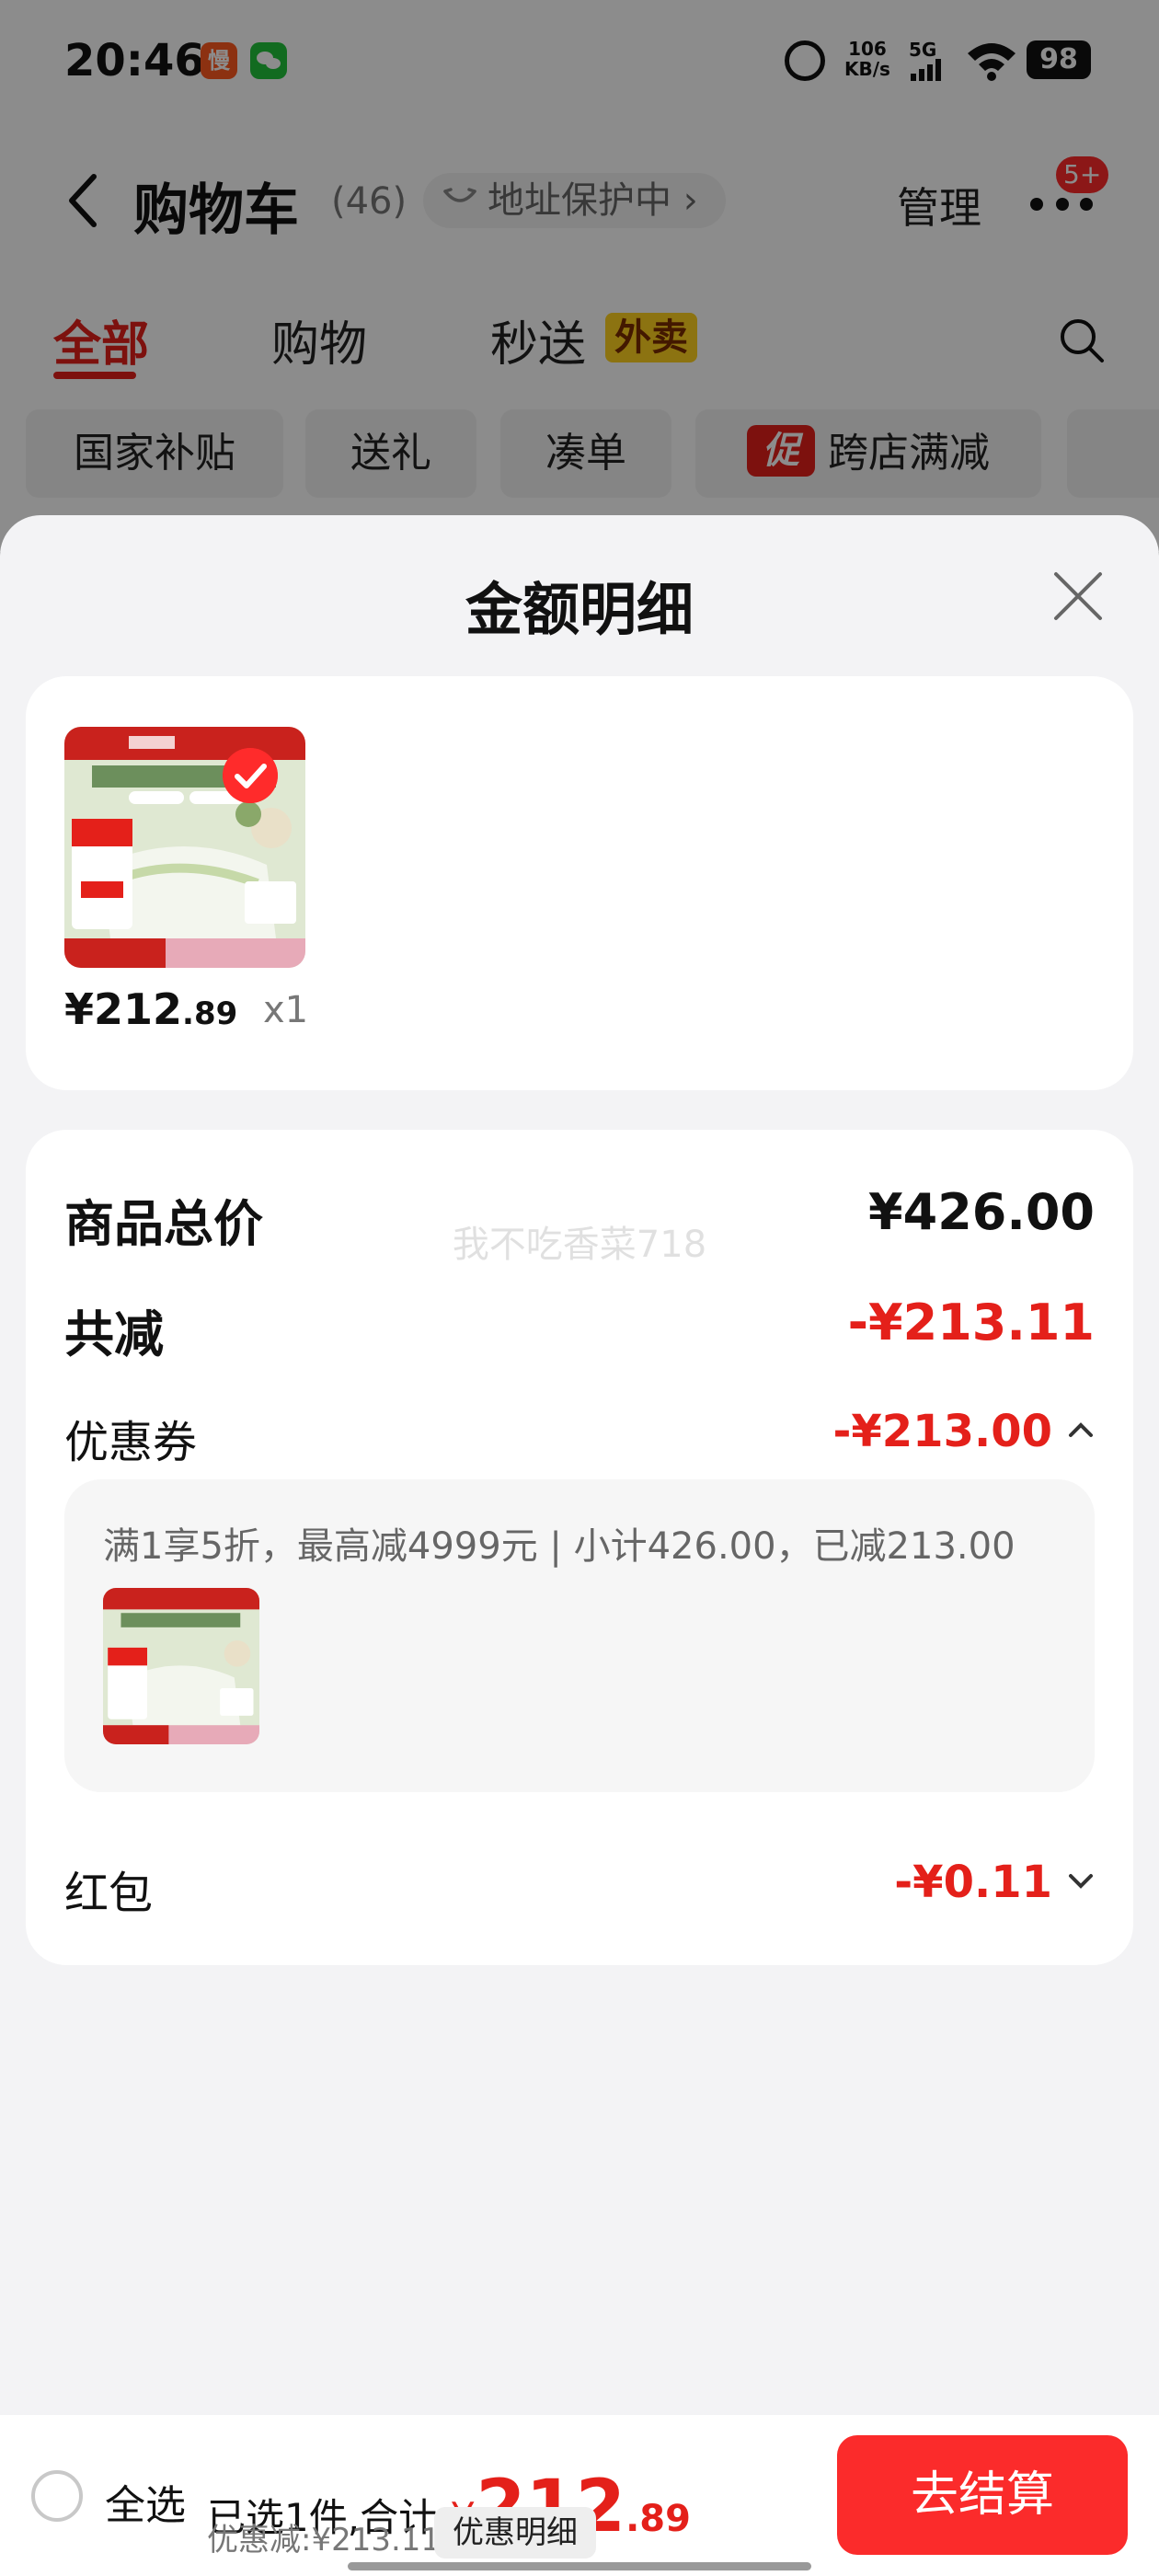 The height and width of the screenshot is (2576, 1159). Describe the element at coordinates (94, 375) in the screenshot. I see `tab-underline` at that location.